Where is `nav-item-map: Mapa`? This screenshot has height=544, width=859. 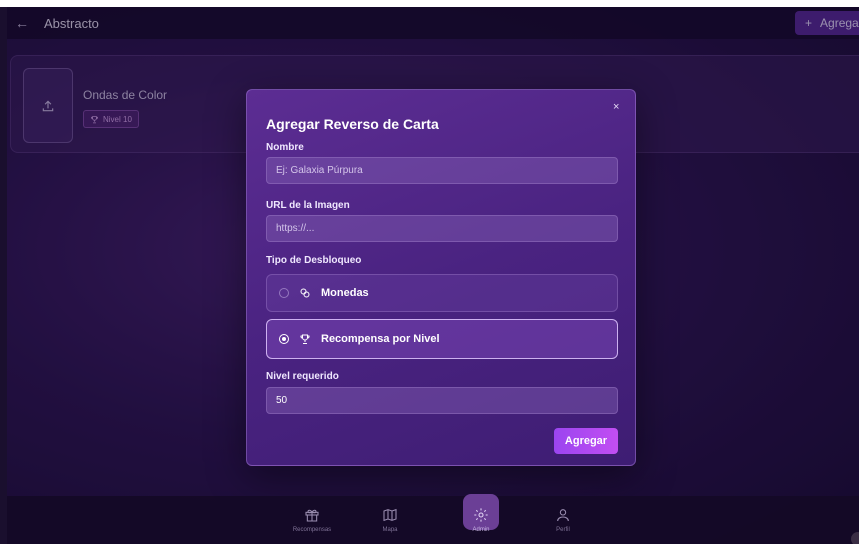 nav-item-map: Mapa is located at coordinates (390, 520).